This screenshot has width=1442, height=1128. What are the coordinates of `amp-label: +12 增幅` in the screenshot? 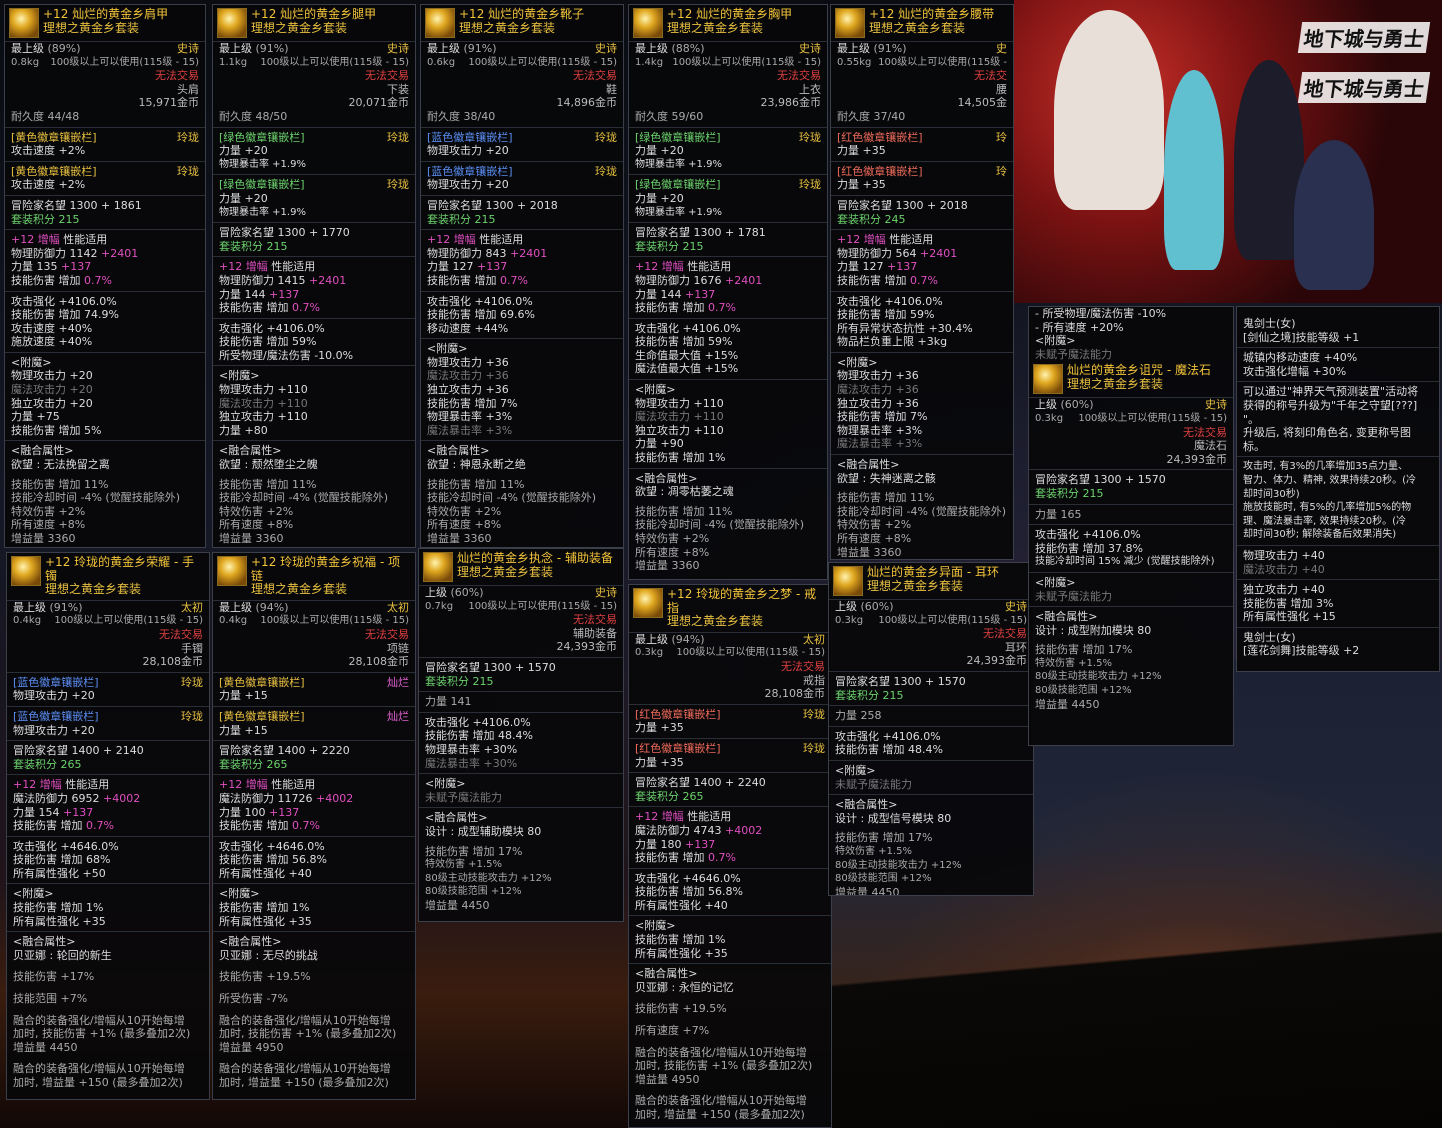 It's located at (451, 240).